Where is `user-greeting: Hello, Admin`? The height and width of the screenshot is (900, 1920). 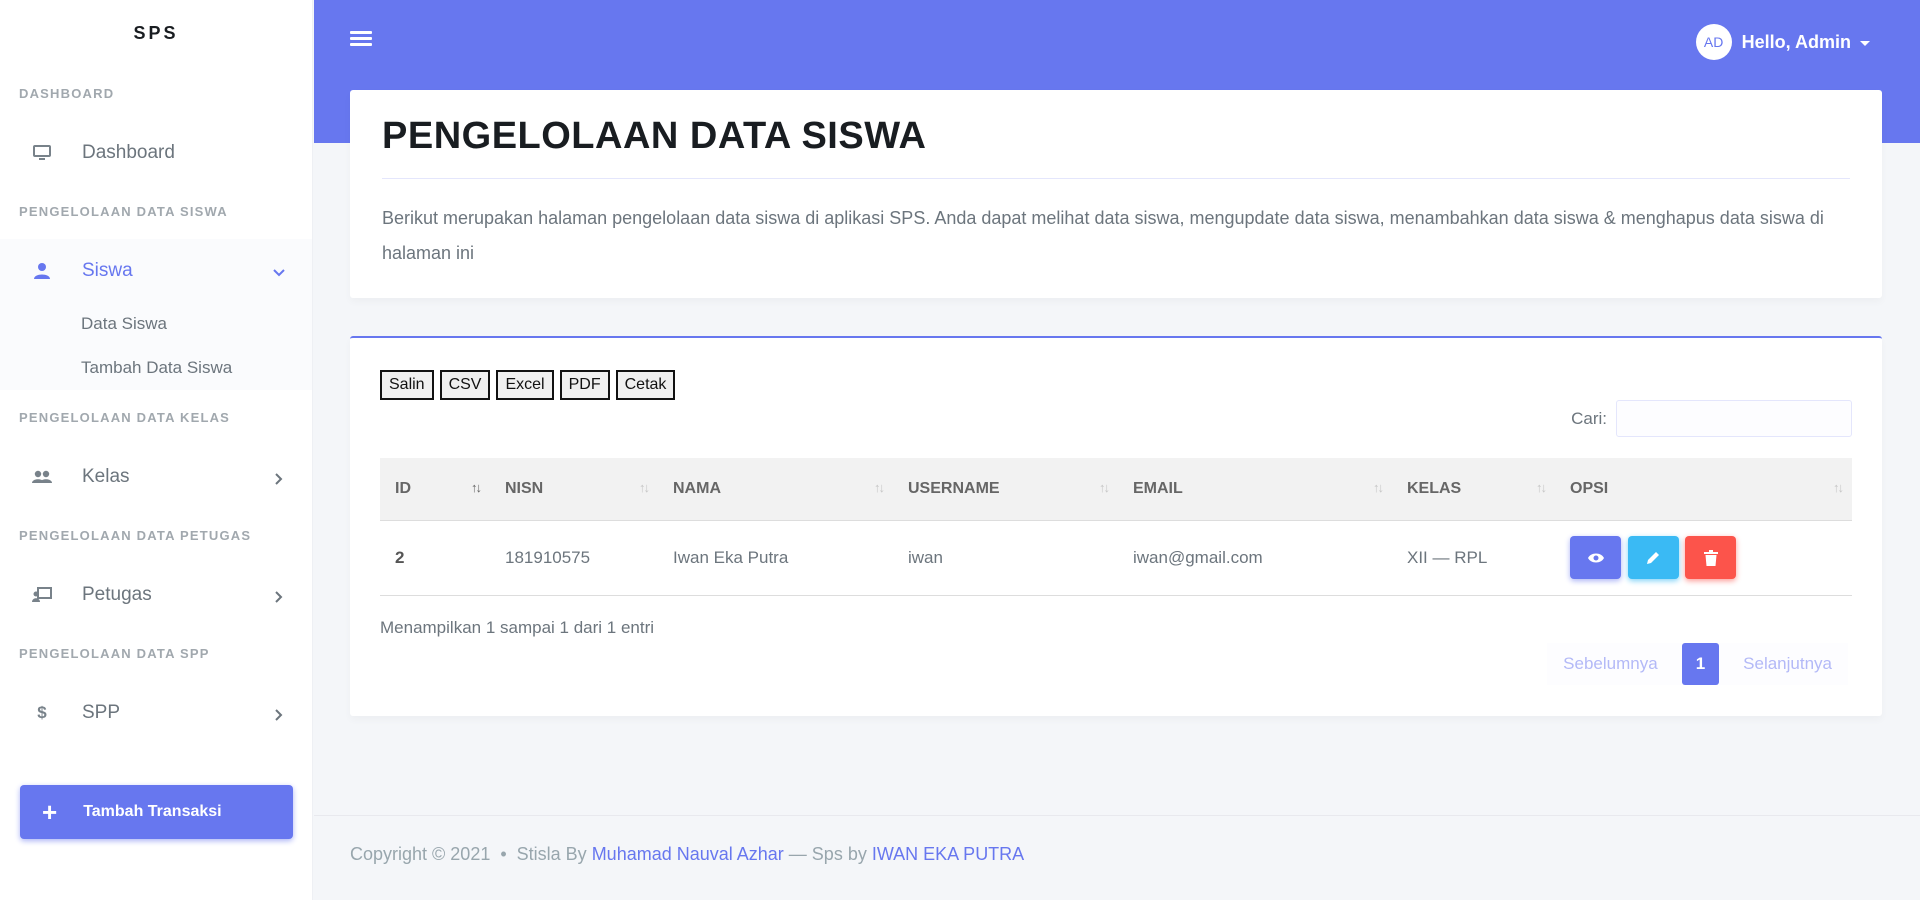
user-greeting: Hello, Admin is located at coordinates (1796, 41).